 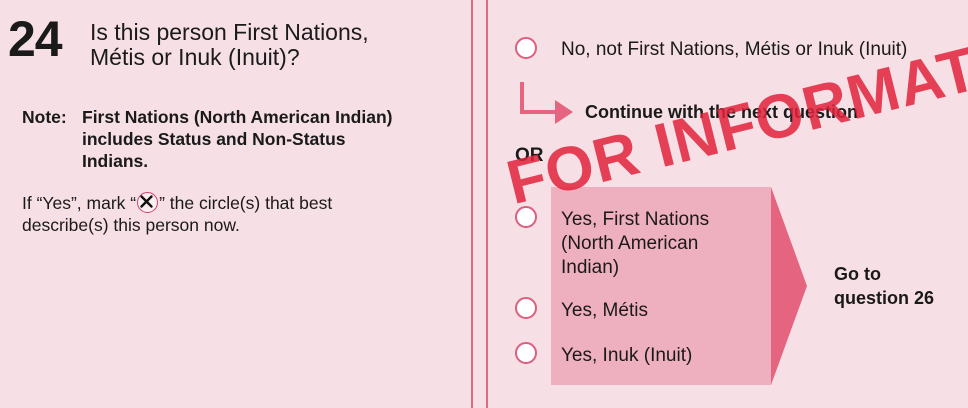 What do you see at coordinates (884, 286) in the screenshot?
I see `go-to-question-text: Go to question 26` at bounding box center [884, 286].